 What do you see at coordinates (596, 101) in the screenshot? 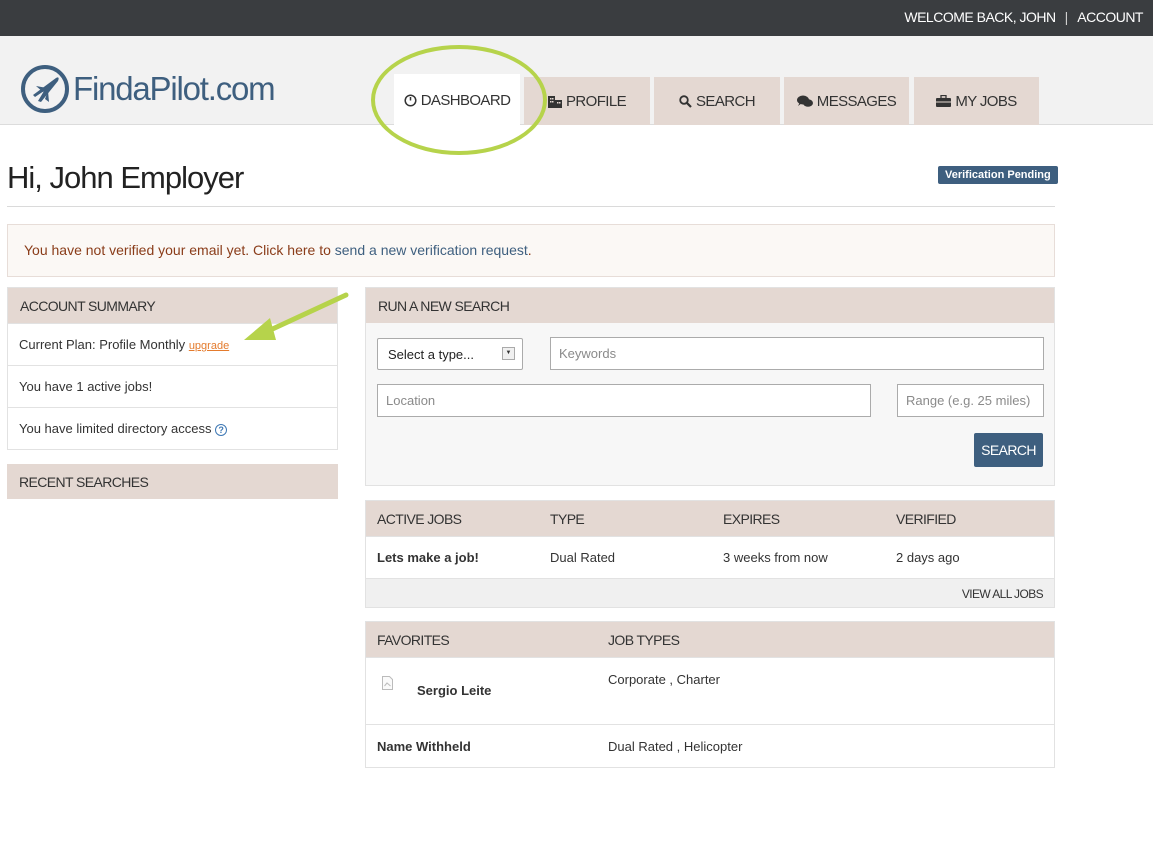
I see `tab-label: PROFILE` at bounding box center [596, 101].